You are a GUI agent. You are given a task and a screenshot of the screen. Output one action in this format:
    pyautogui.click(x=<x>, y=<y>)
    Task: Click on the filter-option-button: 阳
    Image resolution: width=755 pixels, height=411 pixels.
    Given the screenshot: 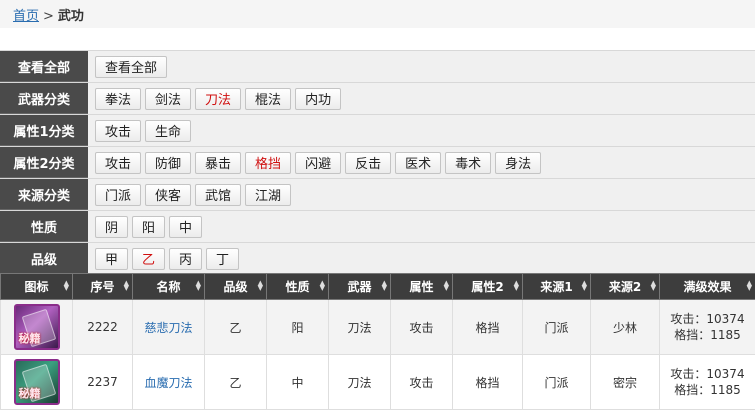 What is the action you would take?
    pyautogui.click(x=149, y=226)
    